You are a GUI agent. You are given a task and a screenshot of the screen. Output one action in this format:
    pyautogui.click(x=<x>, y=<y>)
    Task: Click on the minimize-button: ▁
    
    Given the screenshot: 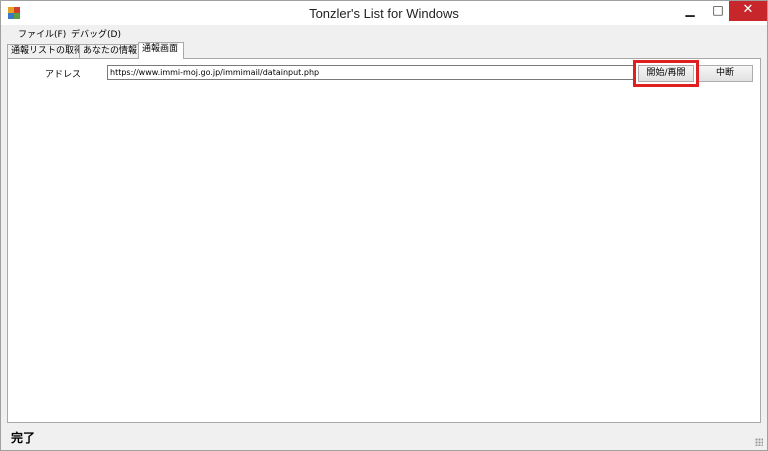 What is the action you would take?
    pyautogui.click(x=690, y=11)
    